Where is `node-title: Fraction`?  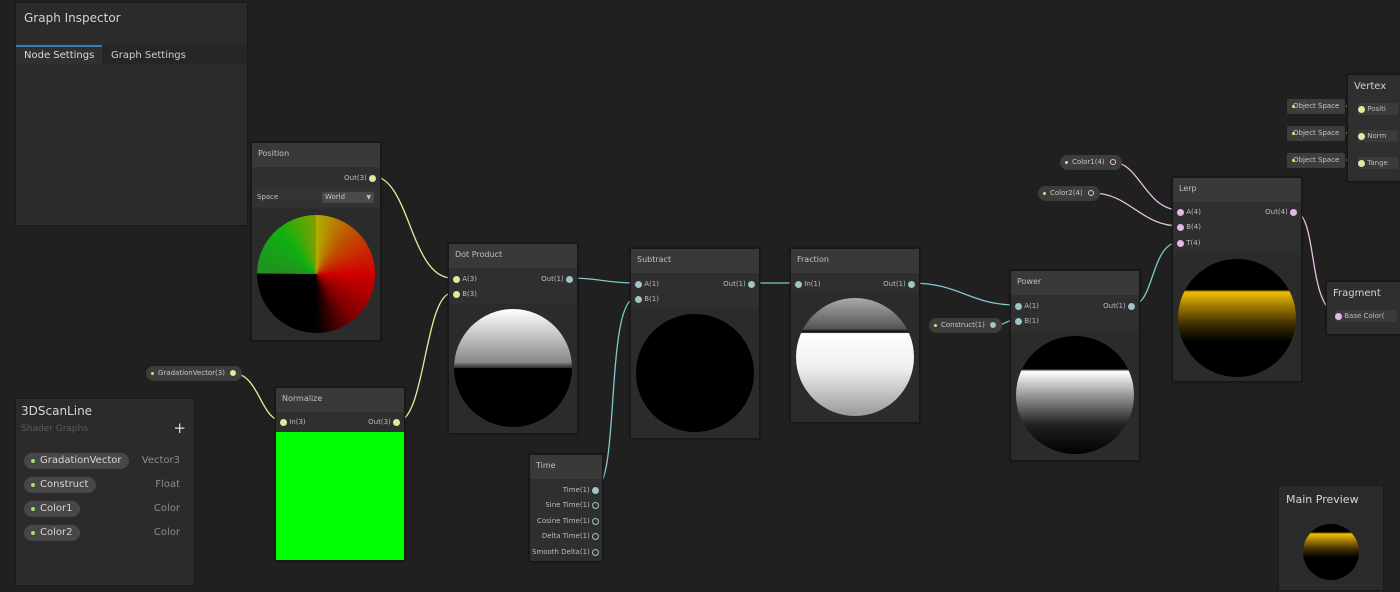
node-title: Fraction is located at coordinates (855, 261).